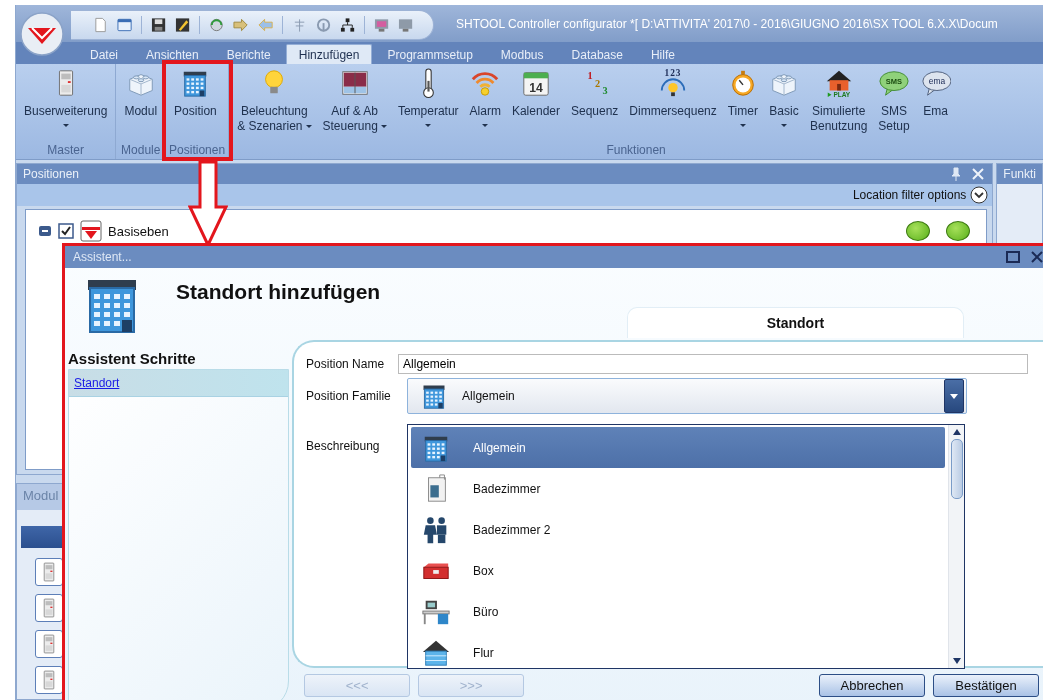 The width and height of the screenshot is (1043, 700). Describe the element at coordinates (428, 83) in the screenshot. I see `thermometer-icon` at that location.